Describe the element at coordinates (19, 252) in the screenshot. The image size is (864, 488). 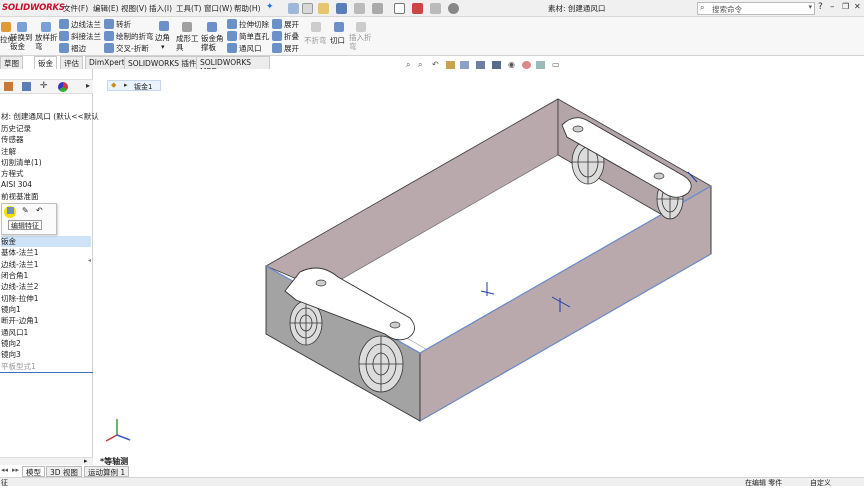
I see `tree-item-base-flange: 基体-法兰1` at that location.